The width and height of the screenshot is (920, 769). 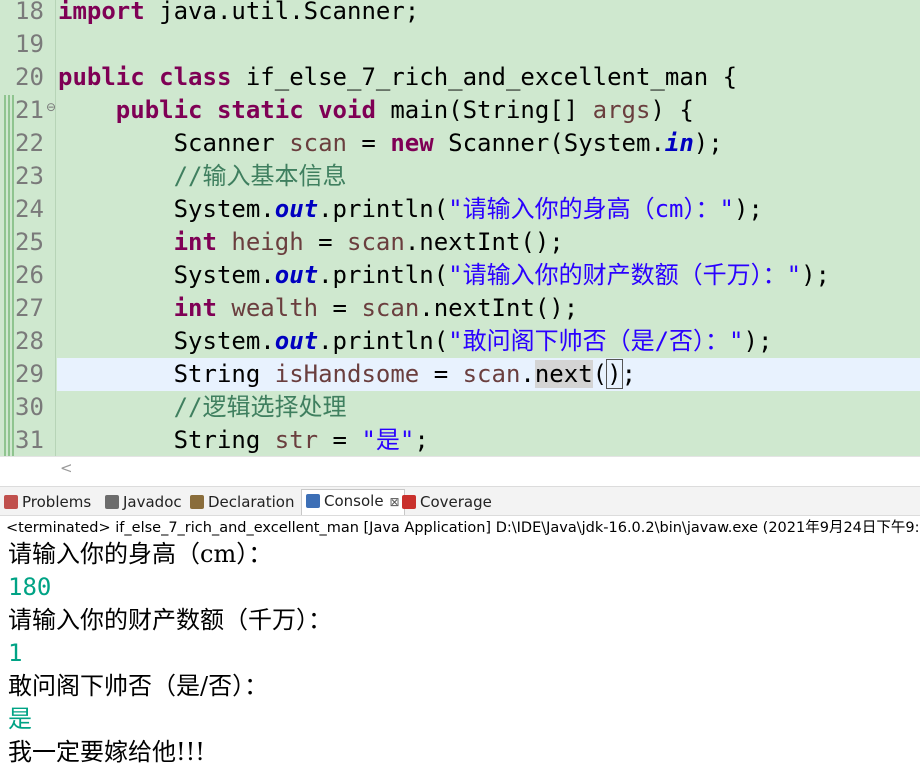 I want to click on problems-icon, so click(x=11, y=502).